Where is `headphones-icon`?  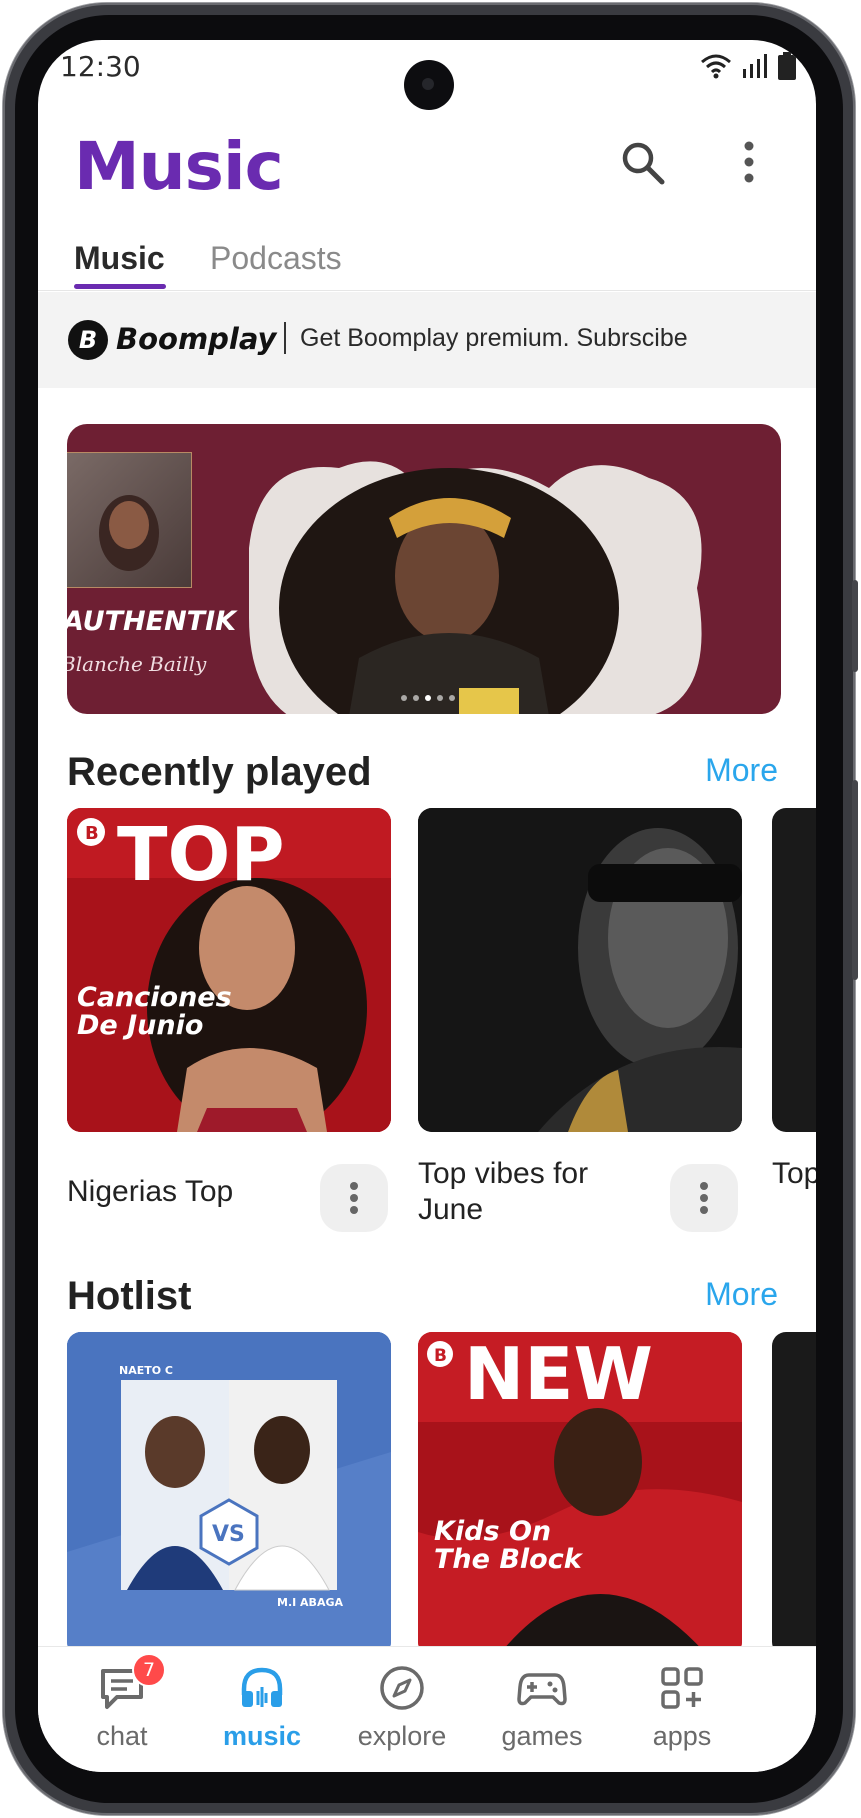
headphones-icon is located at coordinates (262, 1687).